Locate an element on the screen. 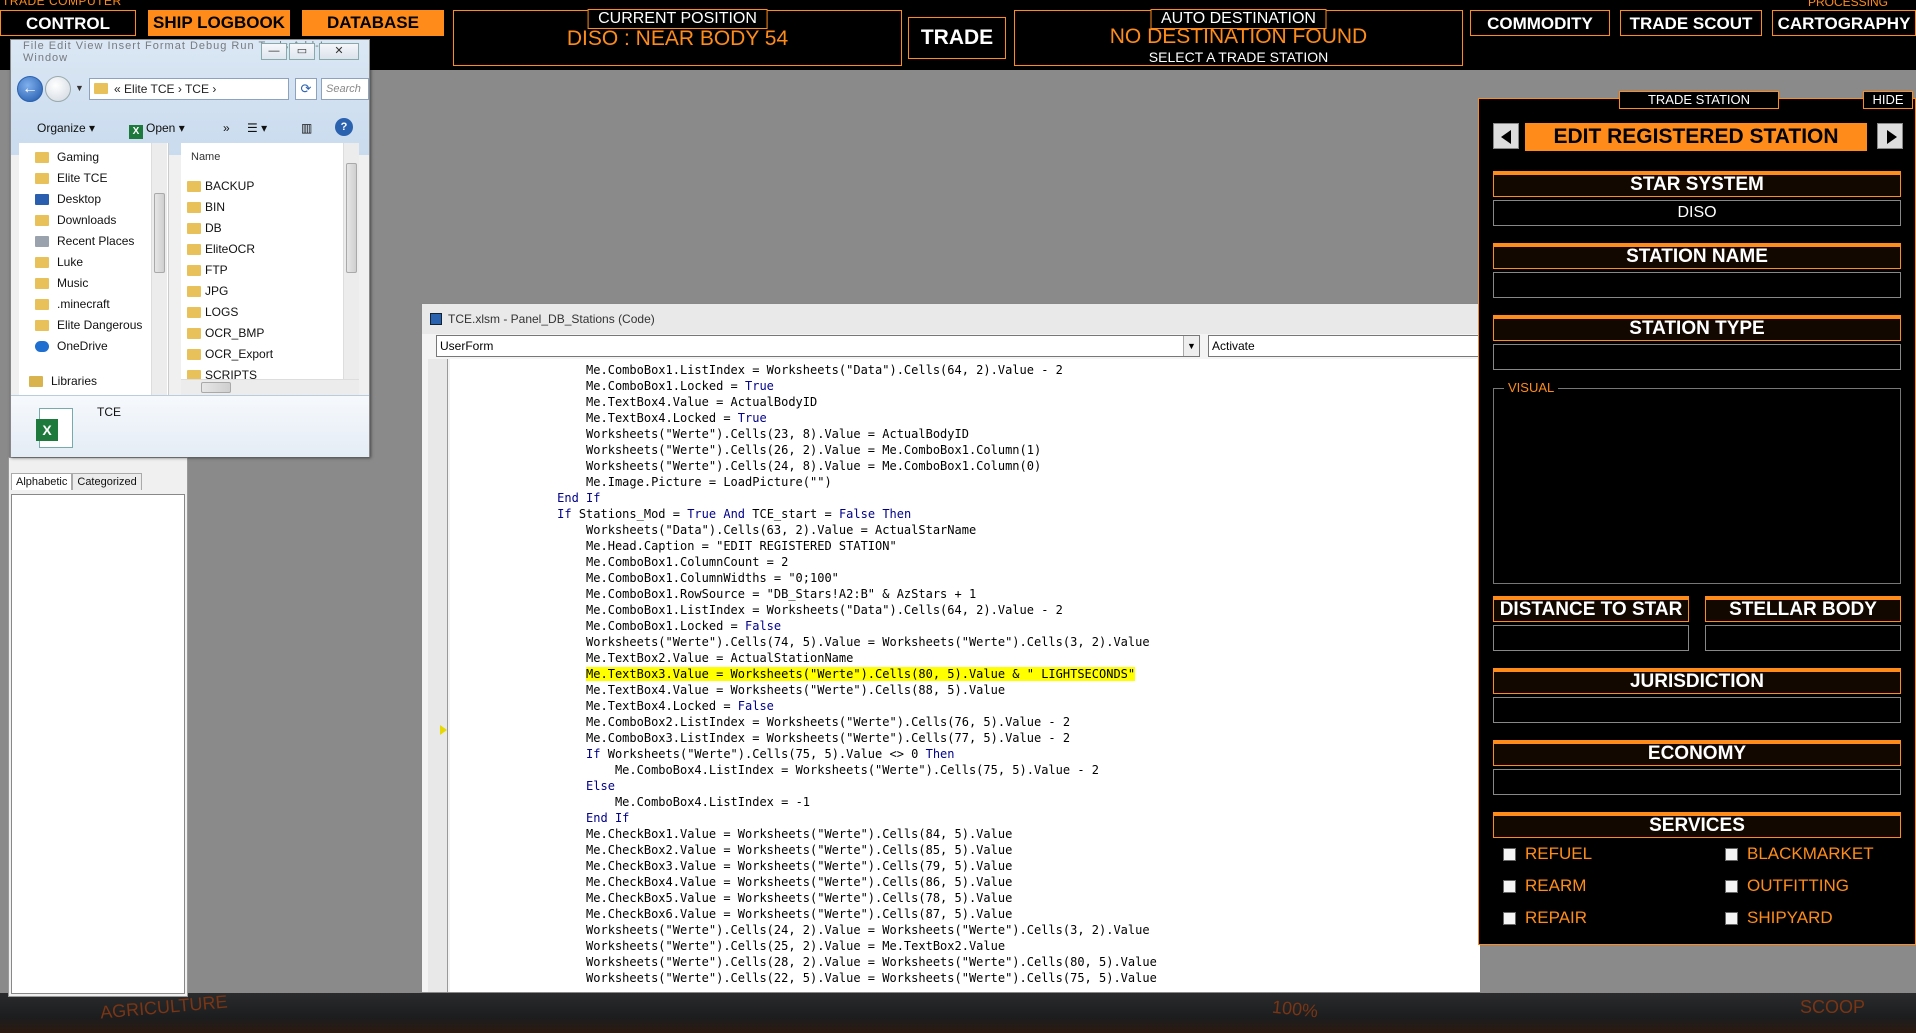  nav-item-libraries: Libraries is located at coordinates (63, 381).